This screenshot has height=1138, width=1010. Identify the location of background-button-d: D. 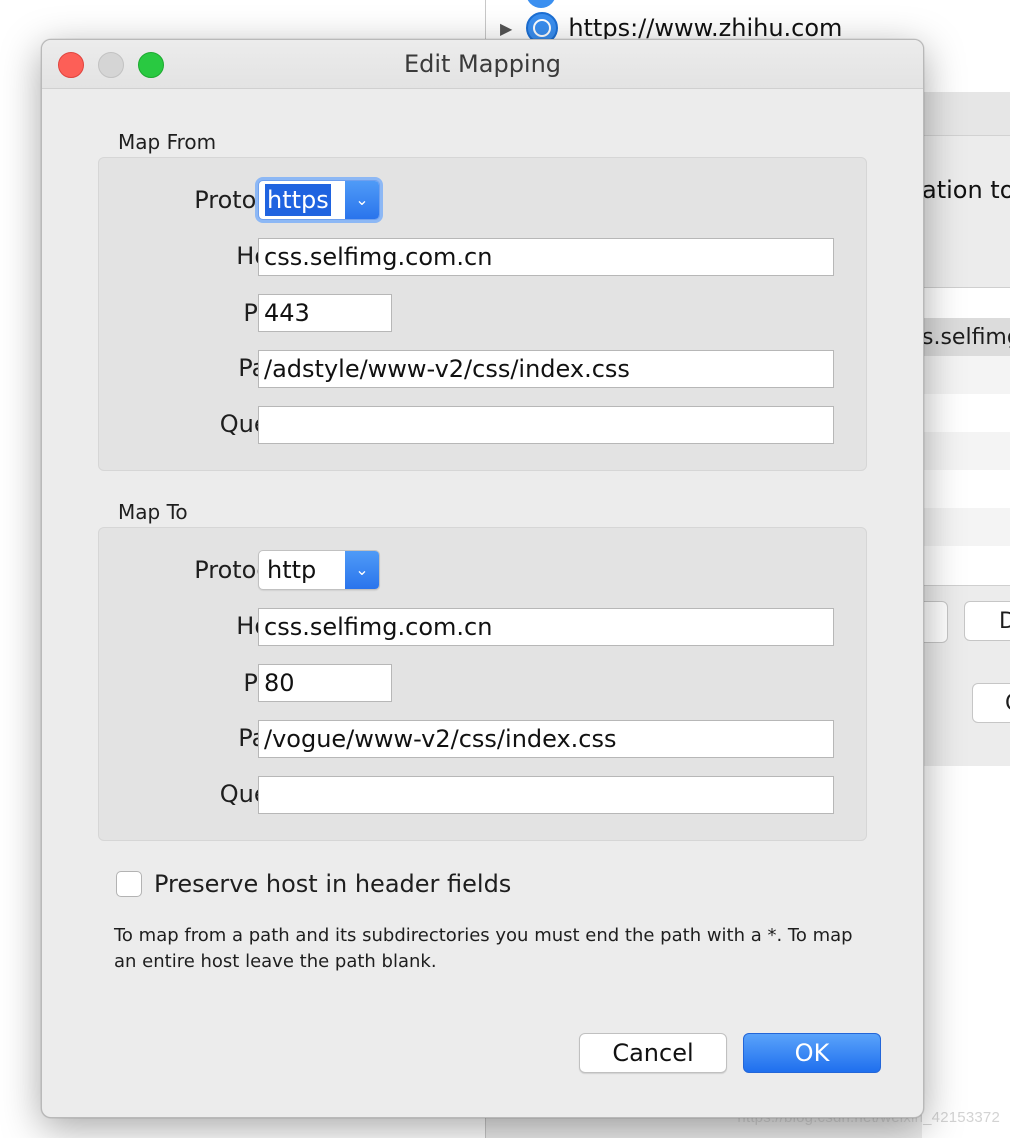
(987, 621).